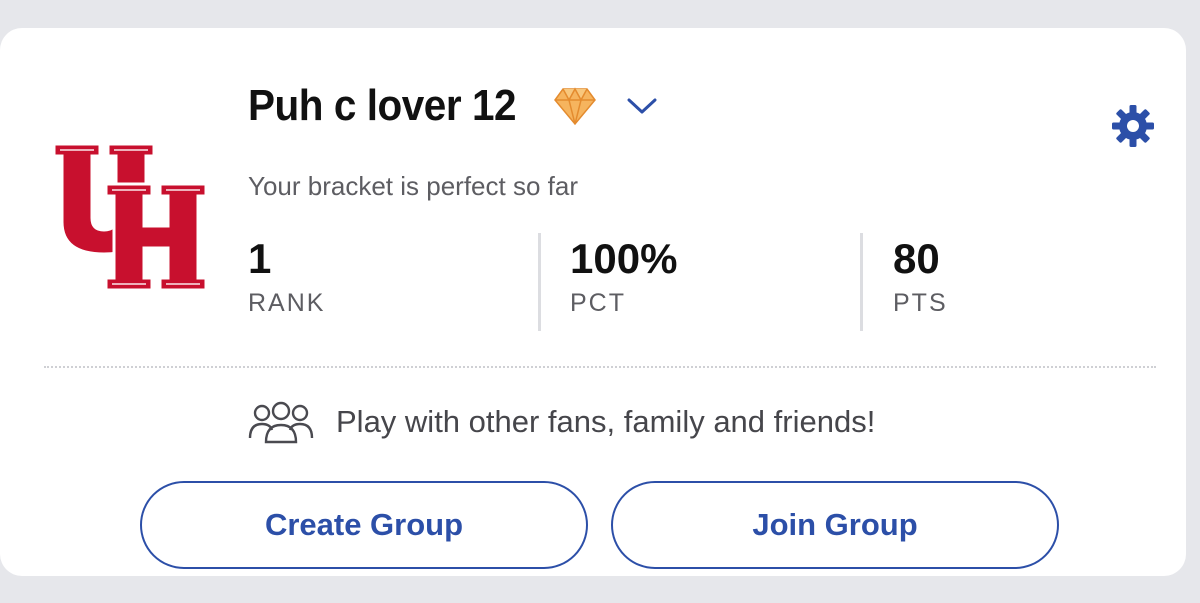 The image size is (1200, 603). I want to click on pts-label: PTS, so click(920, 303).